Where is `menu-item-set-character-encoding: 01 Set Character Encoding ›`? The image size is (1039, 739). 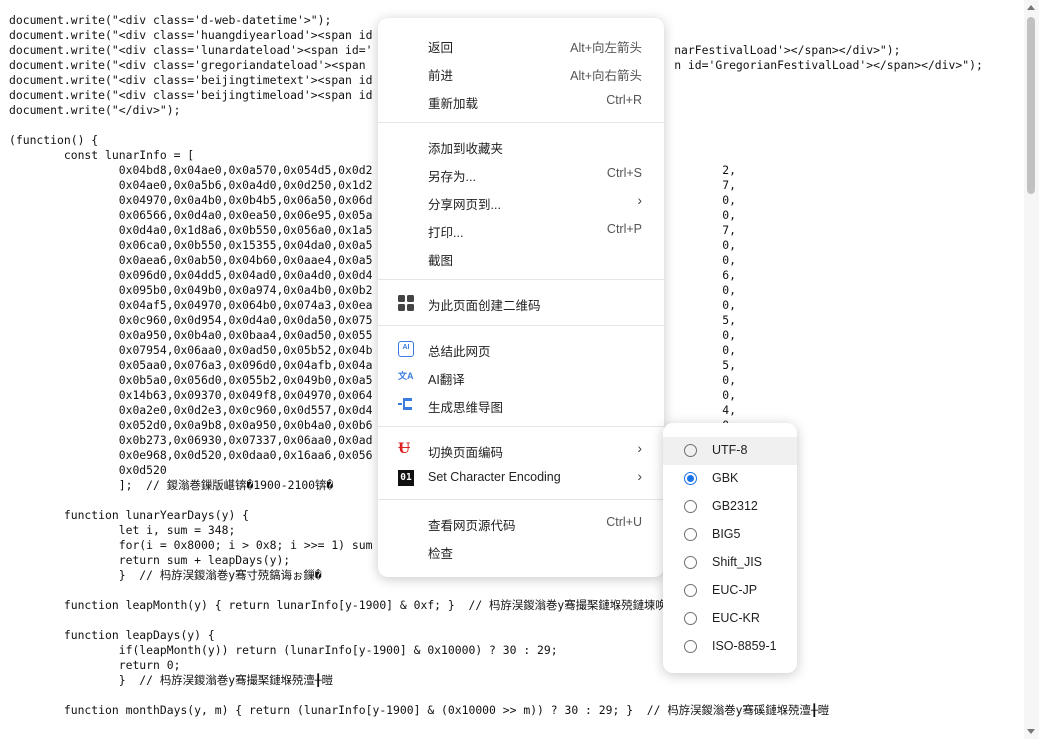 menu-item-set-character-encoding: 01 Set Character Encoding › is located at coordinates (521, 478).